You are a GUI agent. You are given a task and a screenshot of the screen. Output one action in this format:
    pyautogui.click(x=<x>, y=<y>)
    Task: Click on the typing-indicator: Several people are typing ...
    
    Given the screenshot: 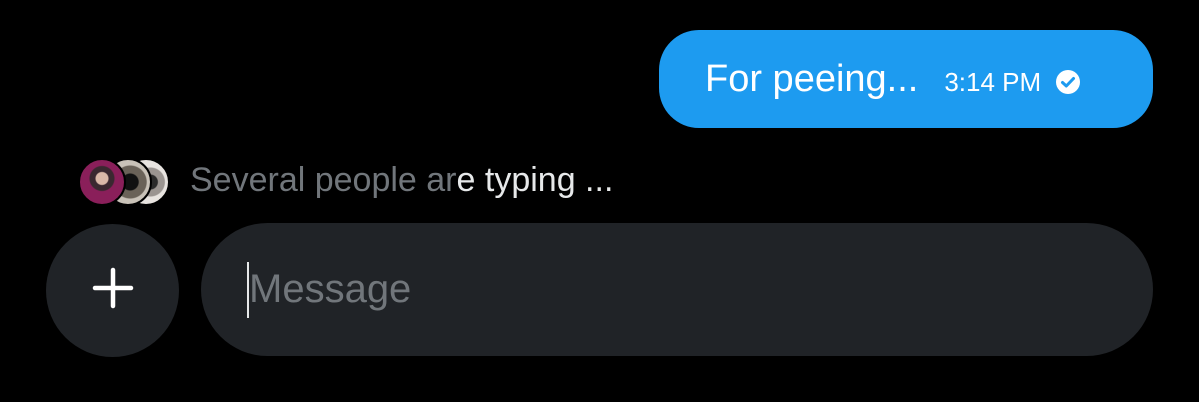 What is the action you would take?
    pyautogui.click(x=345, y=181)
    